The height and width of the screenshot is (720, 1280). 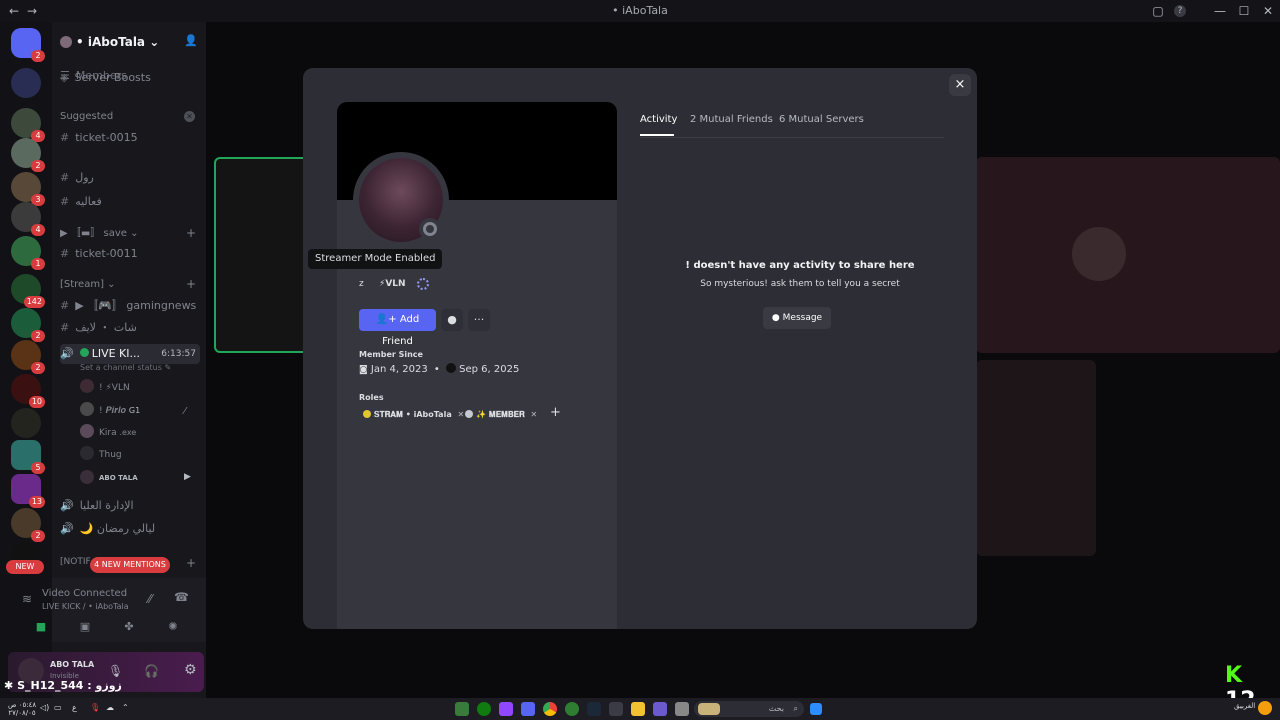 I want to click on activity-icon: ✤, so click(x=129, y=630).